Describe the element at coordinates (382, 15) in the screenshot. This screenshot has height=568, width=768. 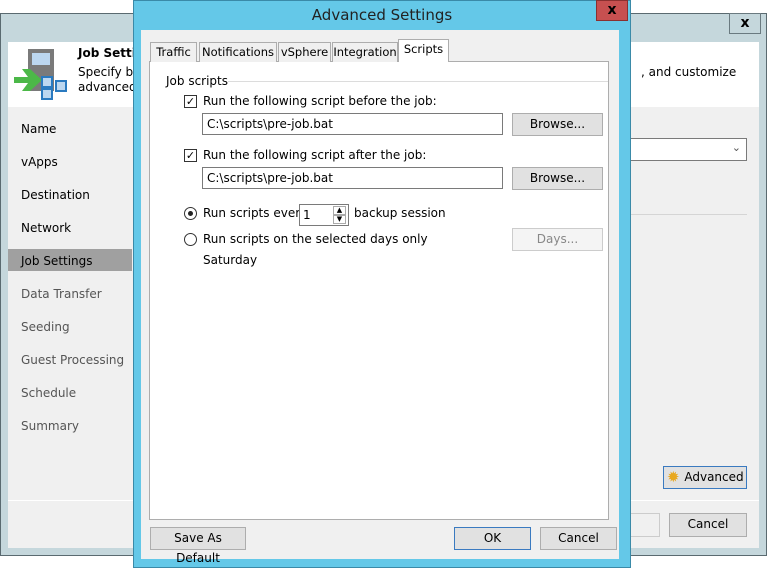
I see `dialog-title: Advanced Settings` at that location.